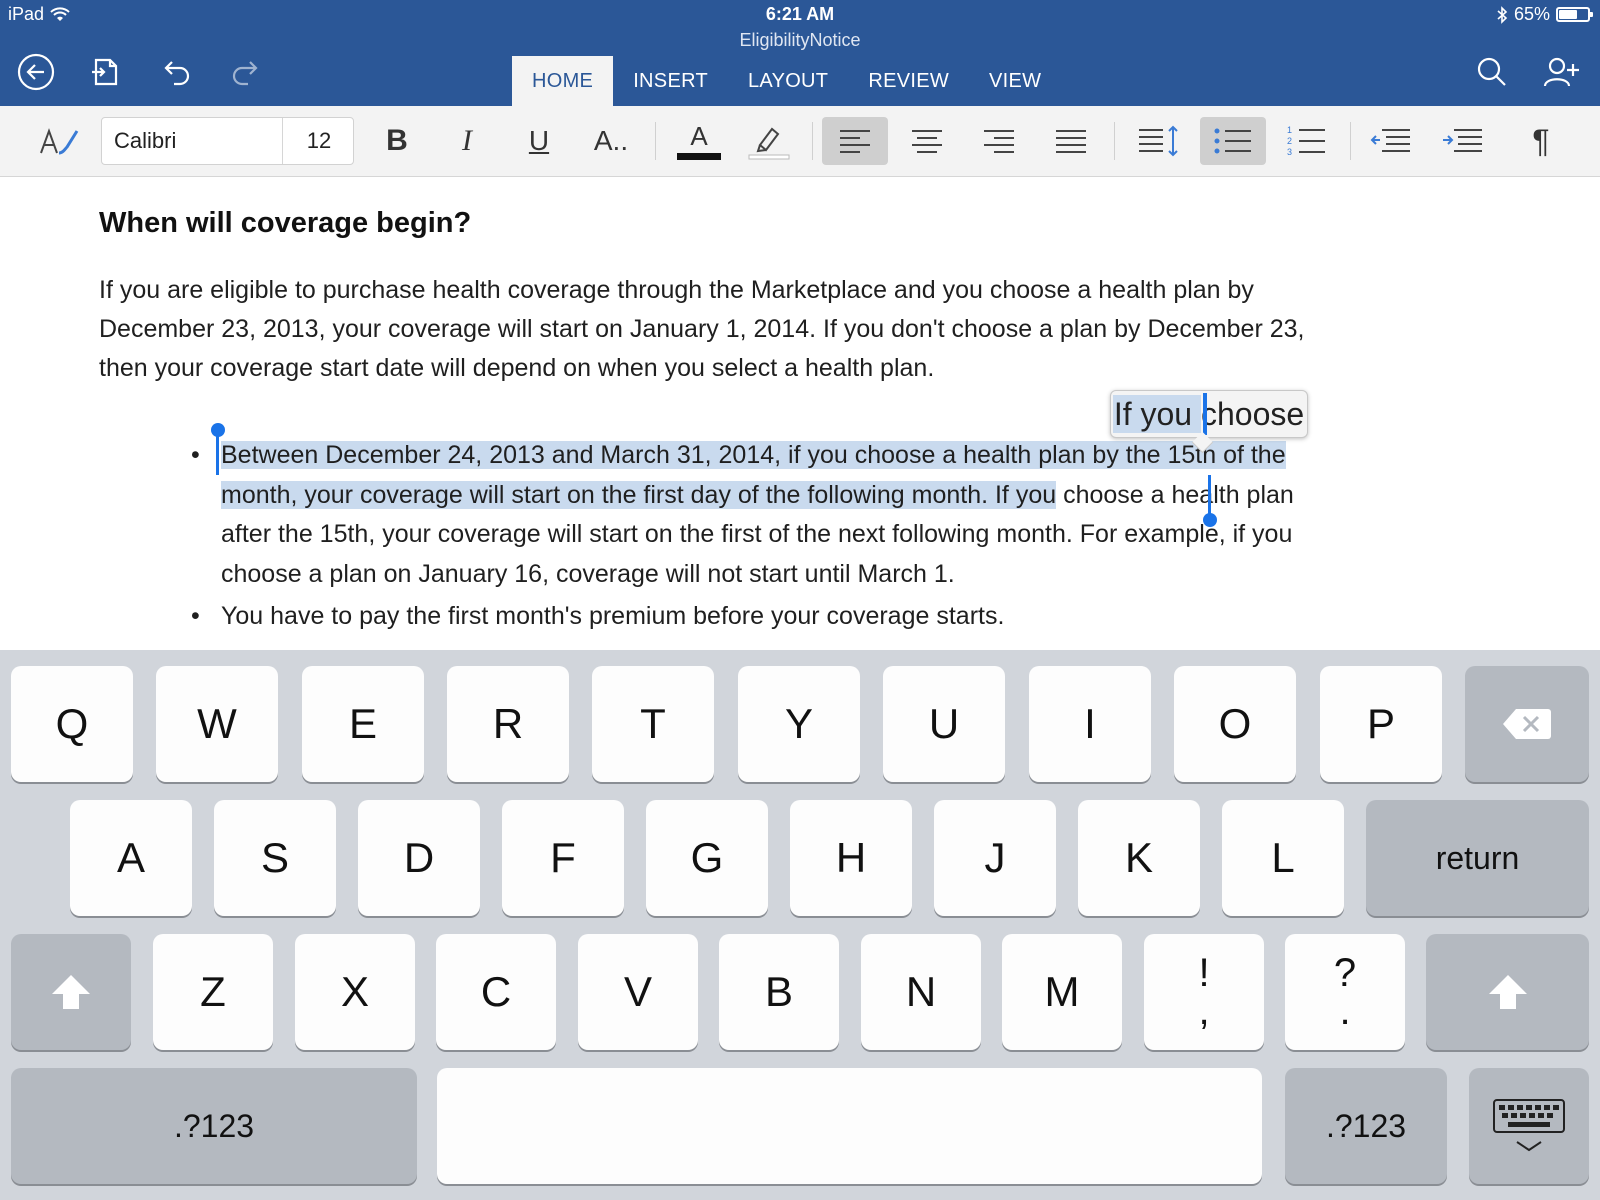 This screenshot has height=1200, width=1600. I want to click on italic-button: I, so click(467, 141).